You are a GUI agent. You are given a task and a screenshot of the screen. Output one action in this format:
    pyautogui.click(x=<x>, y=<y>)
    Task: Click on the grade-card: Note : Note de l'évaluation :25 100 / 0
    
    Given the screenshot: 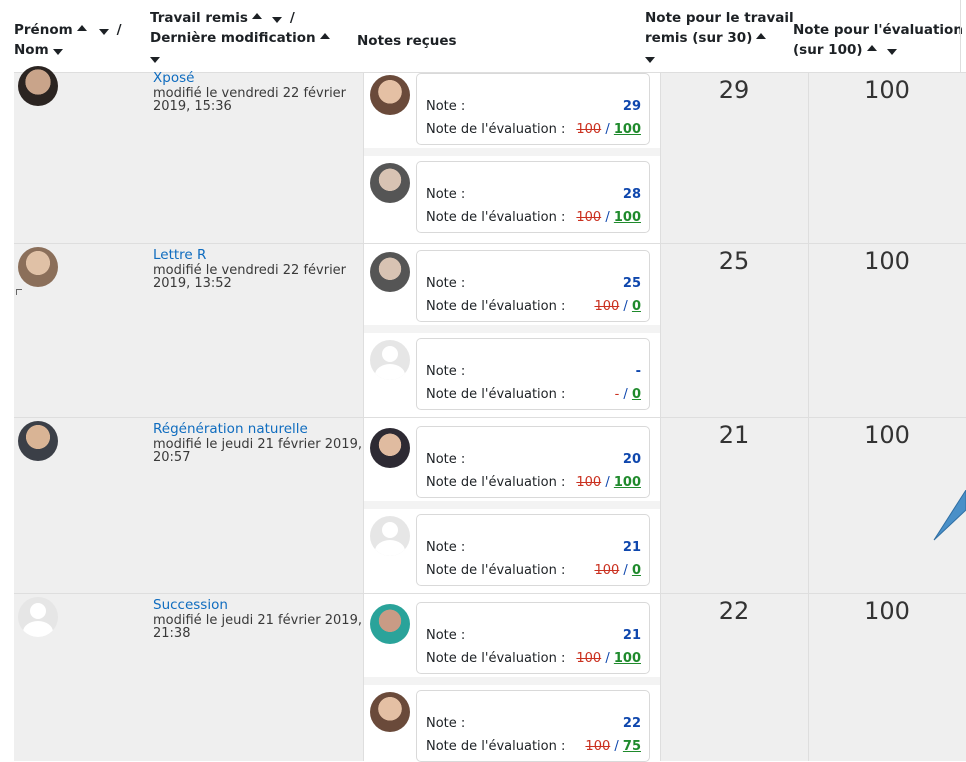 What is the action you would take?
    pyautogui.click(x=533, y=286)
    